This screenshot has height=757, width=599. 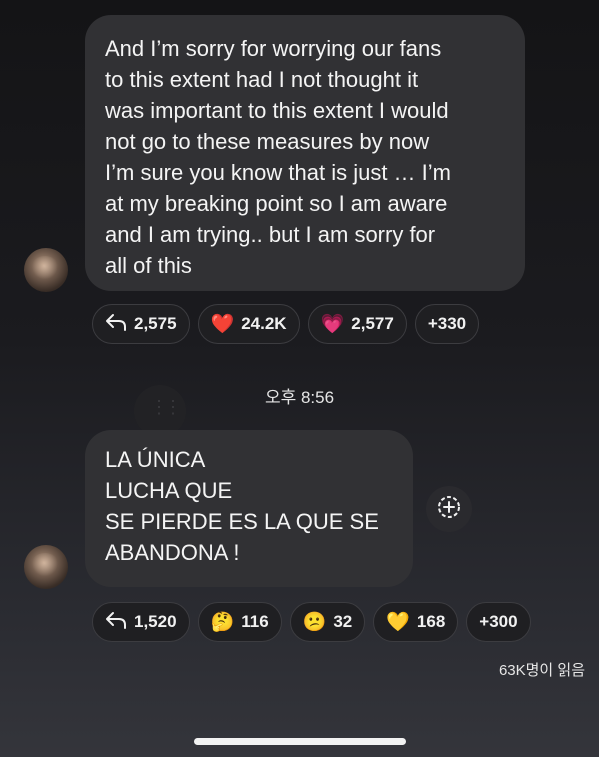 What do you see at coordinates (276, 203) in the screenshot?
I see `message-text-line: at my breaking point so I am aware` at bounding box center [276, 203].